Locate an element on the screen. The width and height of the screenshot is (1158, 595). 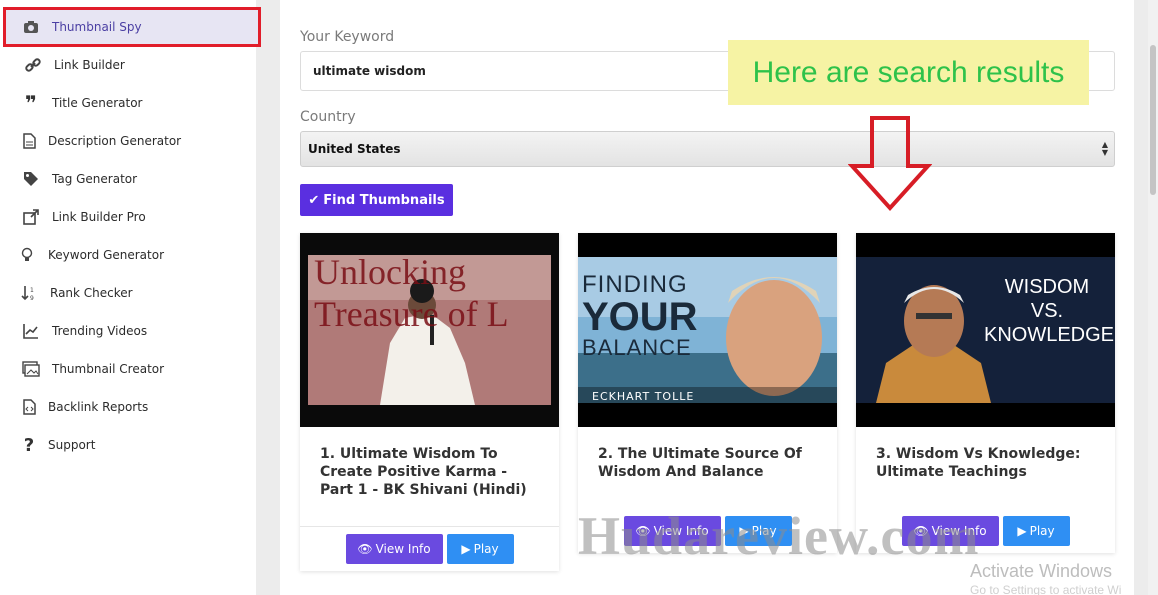
sidebar-item-label: Trending Videos is located at coordinates (100, 331).